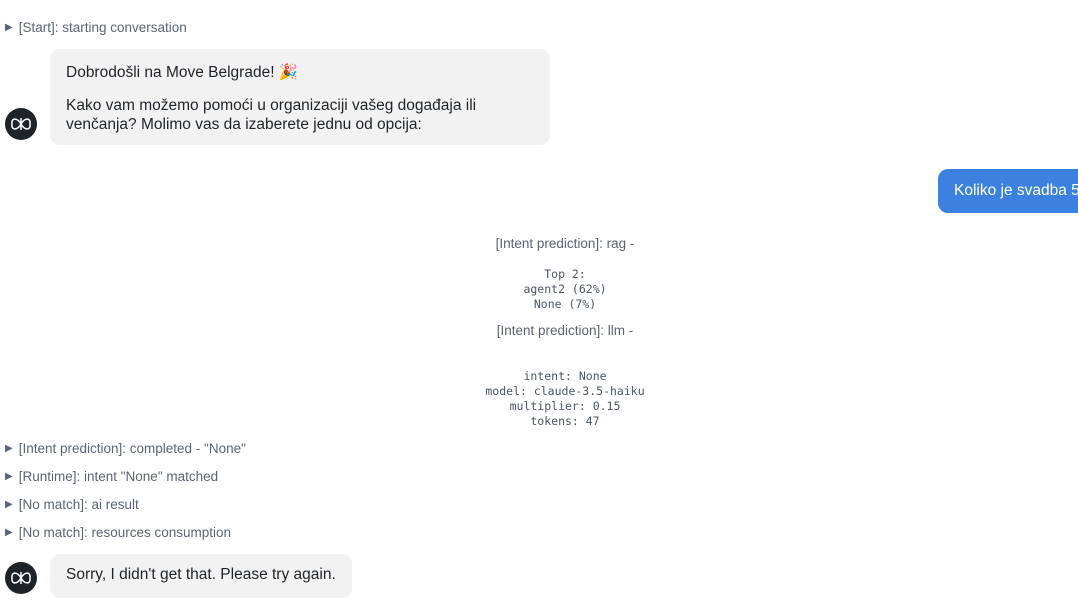  I want to click on intent-llm-line: multiplier: 0.15, so click(565, 406).